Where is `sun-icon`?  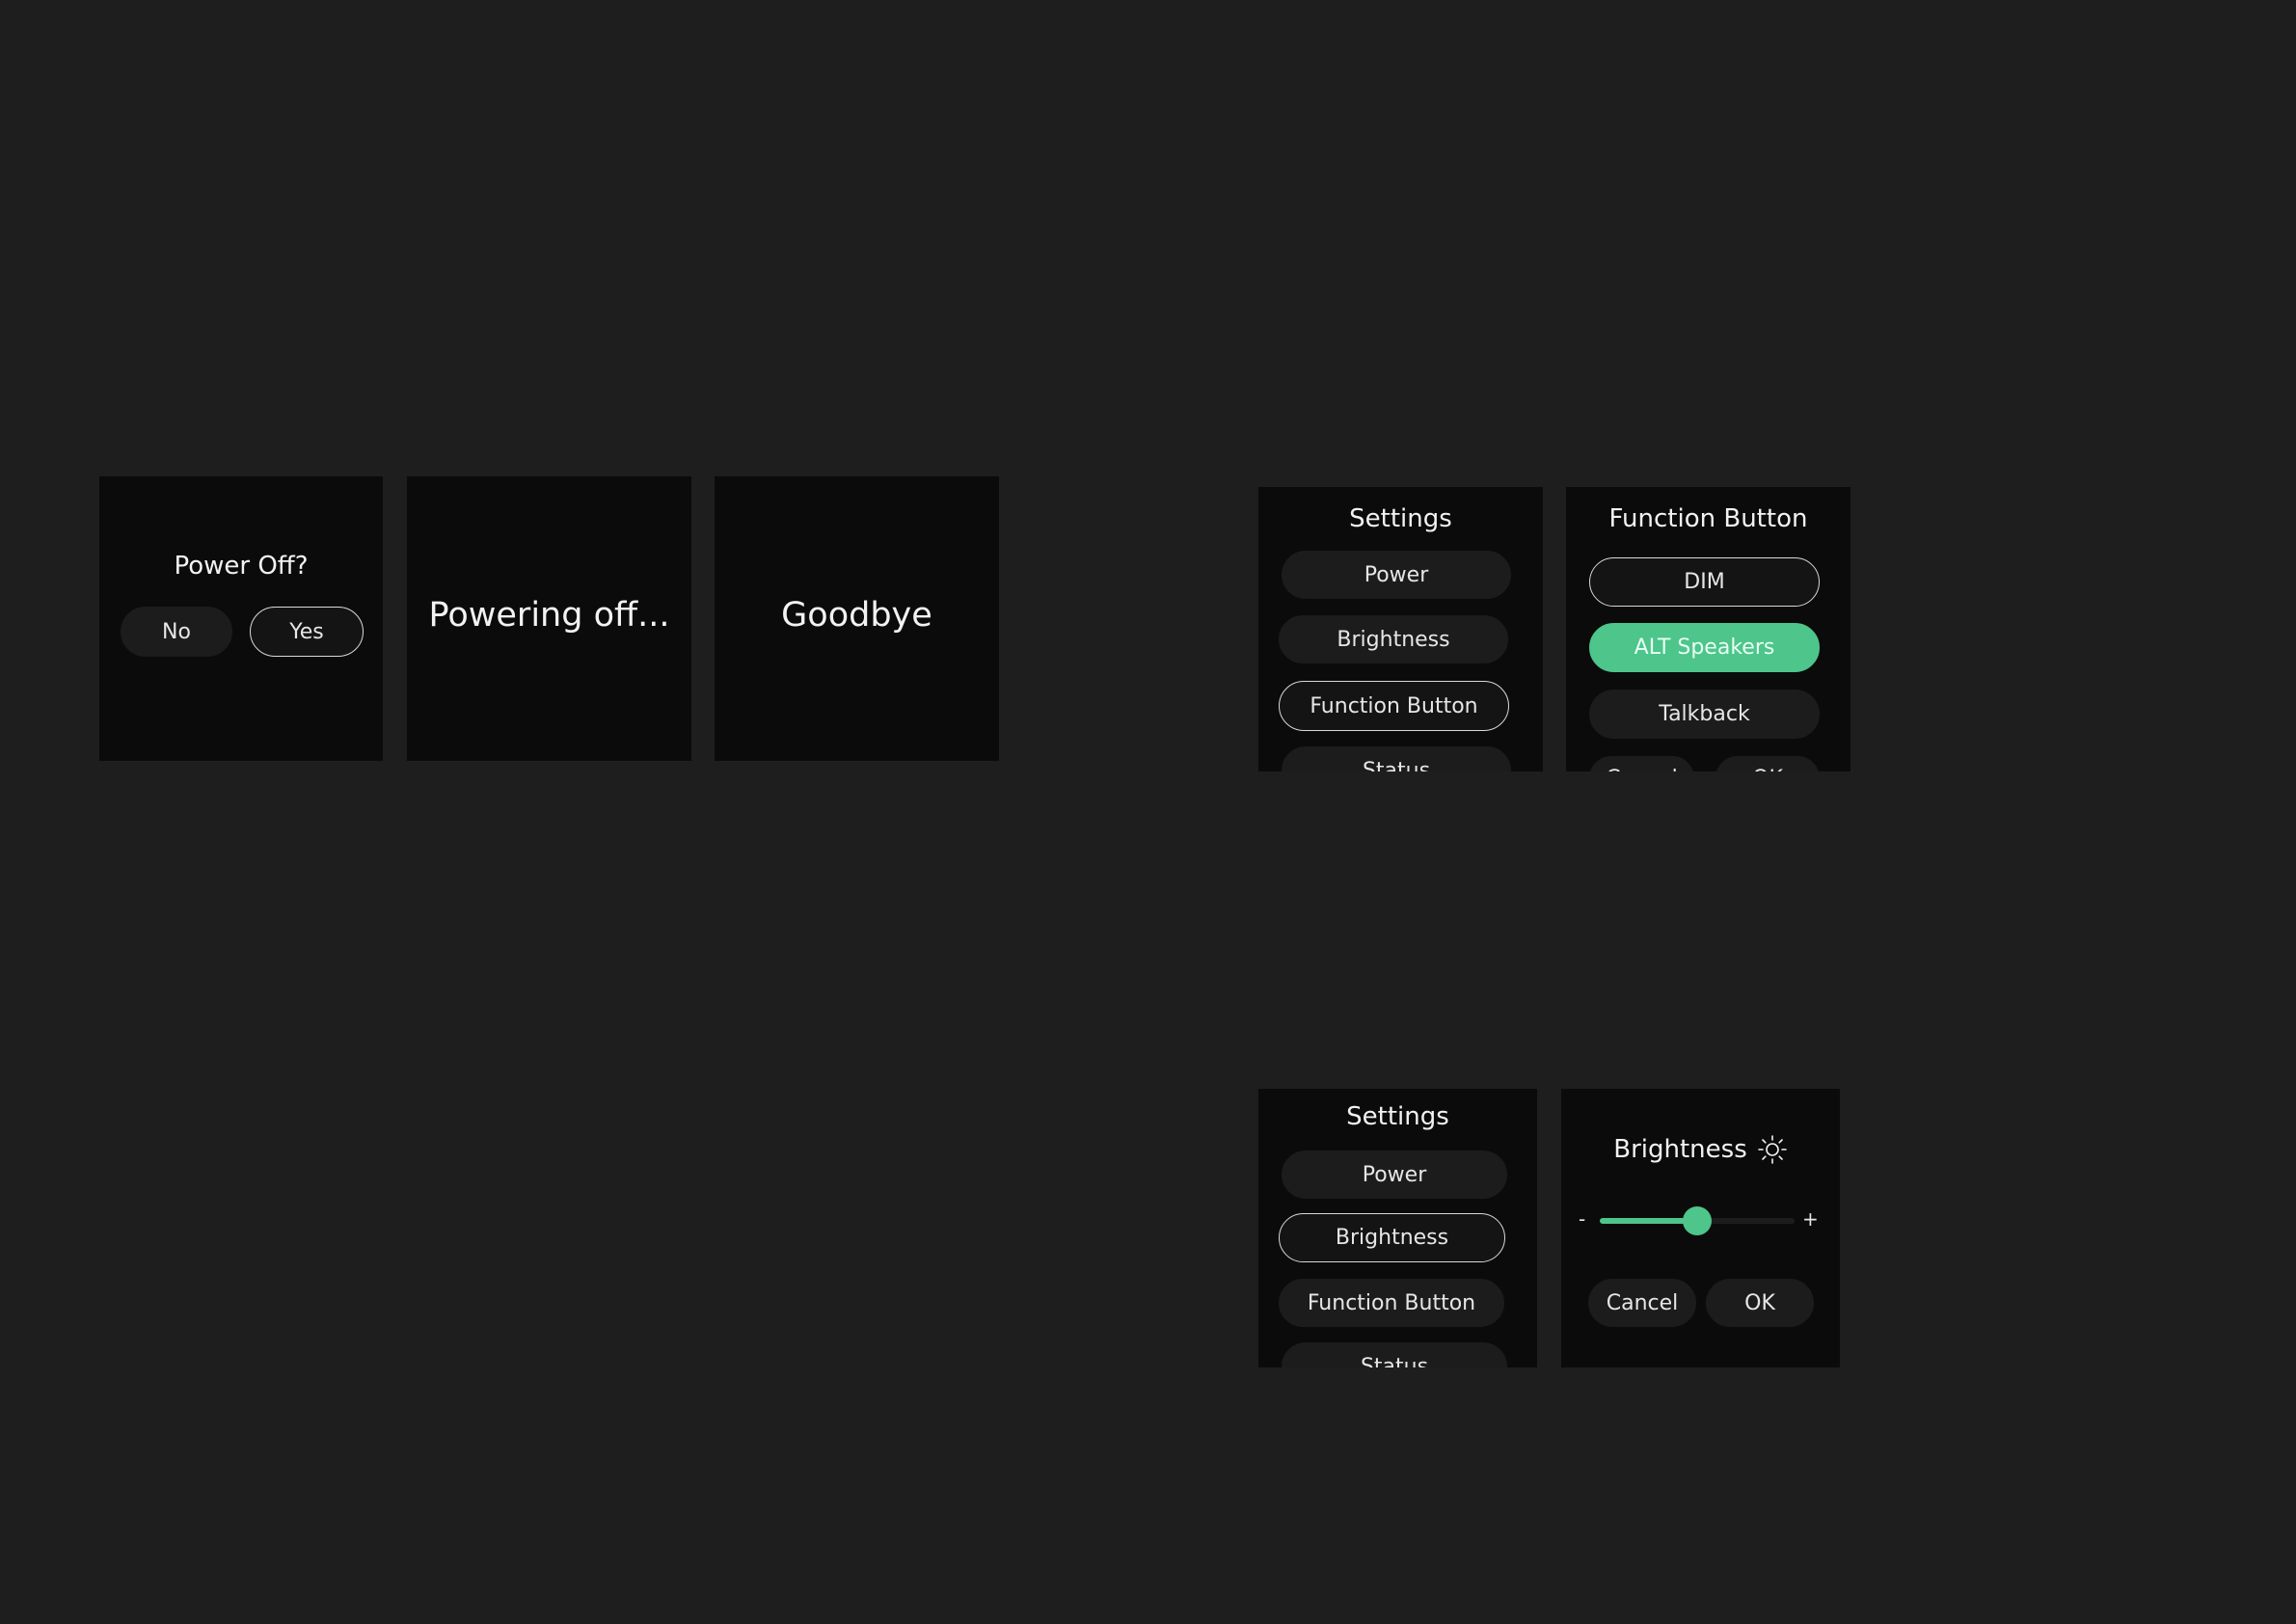
sun-icon is located at coordinates (1772, 1149).